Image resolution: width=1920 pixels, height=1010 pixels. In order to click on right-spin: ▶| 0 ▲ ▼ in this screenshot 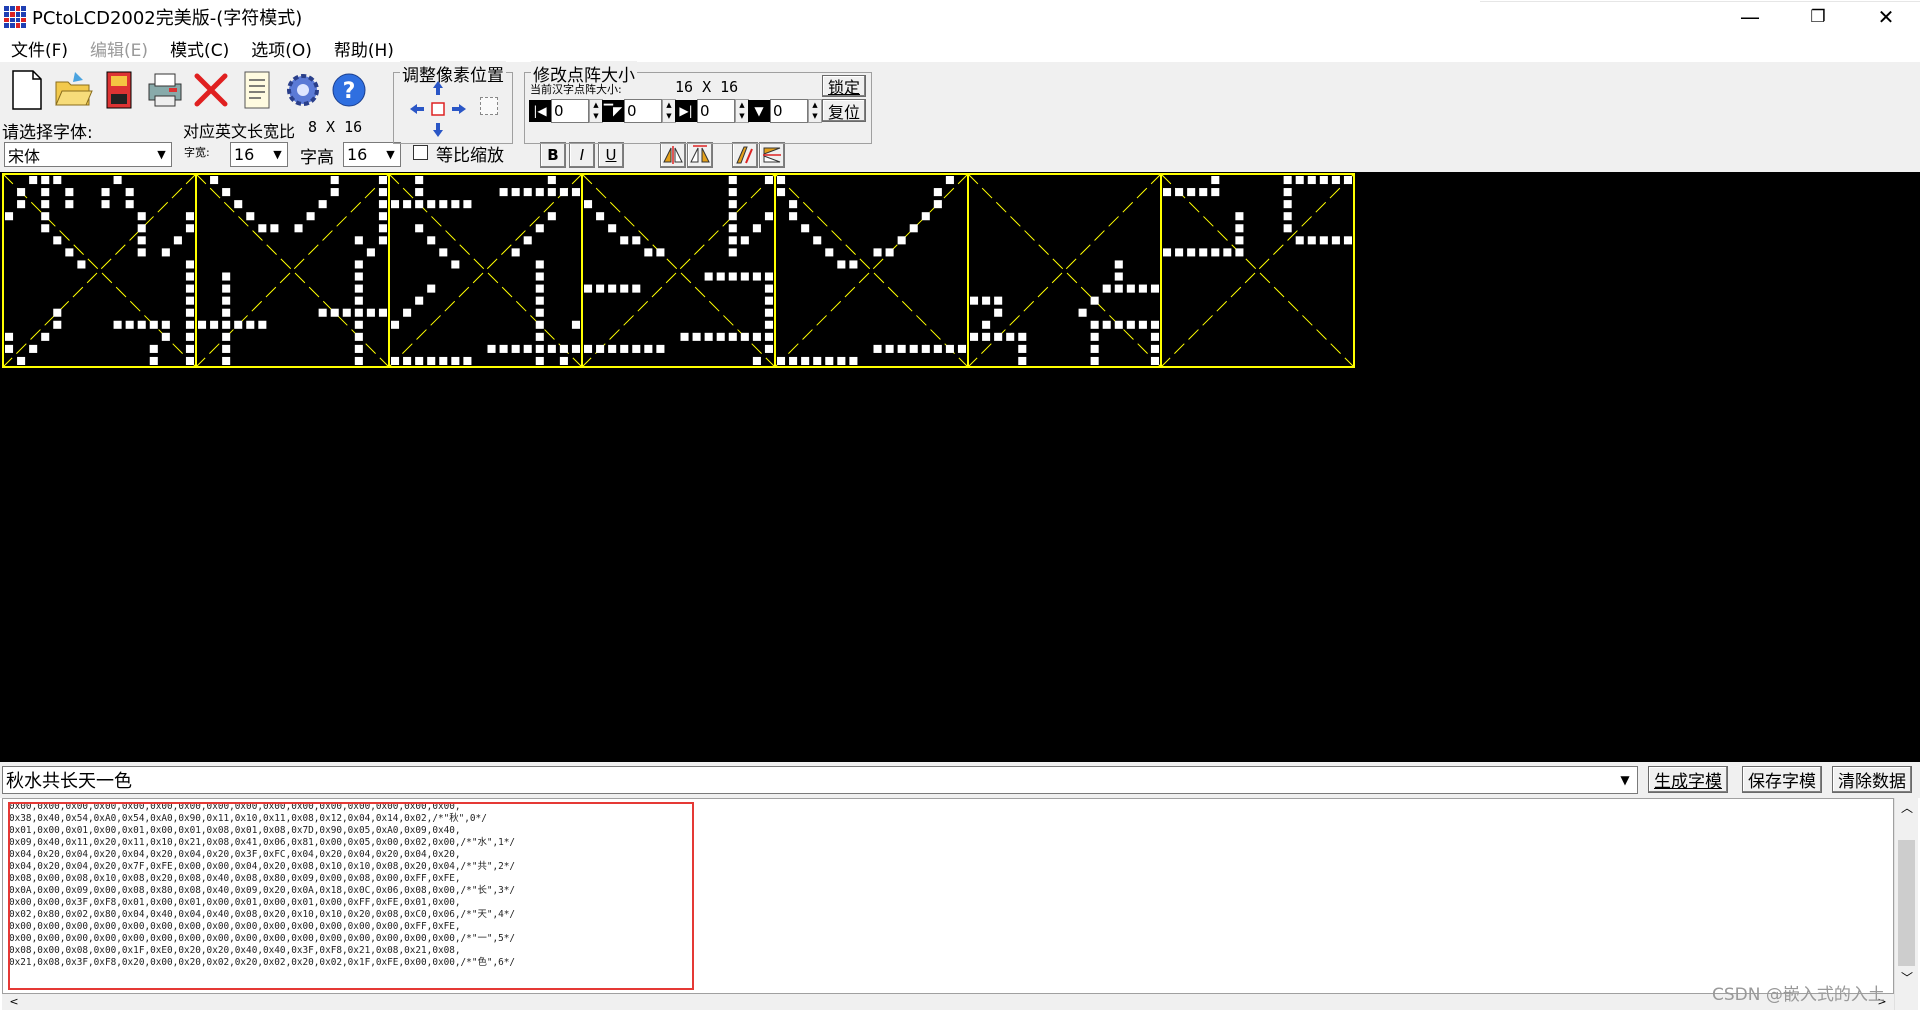, I will do `click(712, 110)`.